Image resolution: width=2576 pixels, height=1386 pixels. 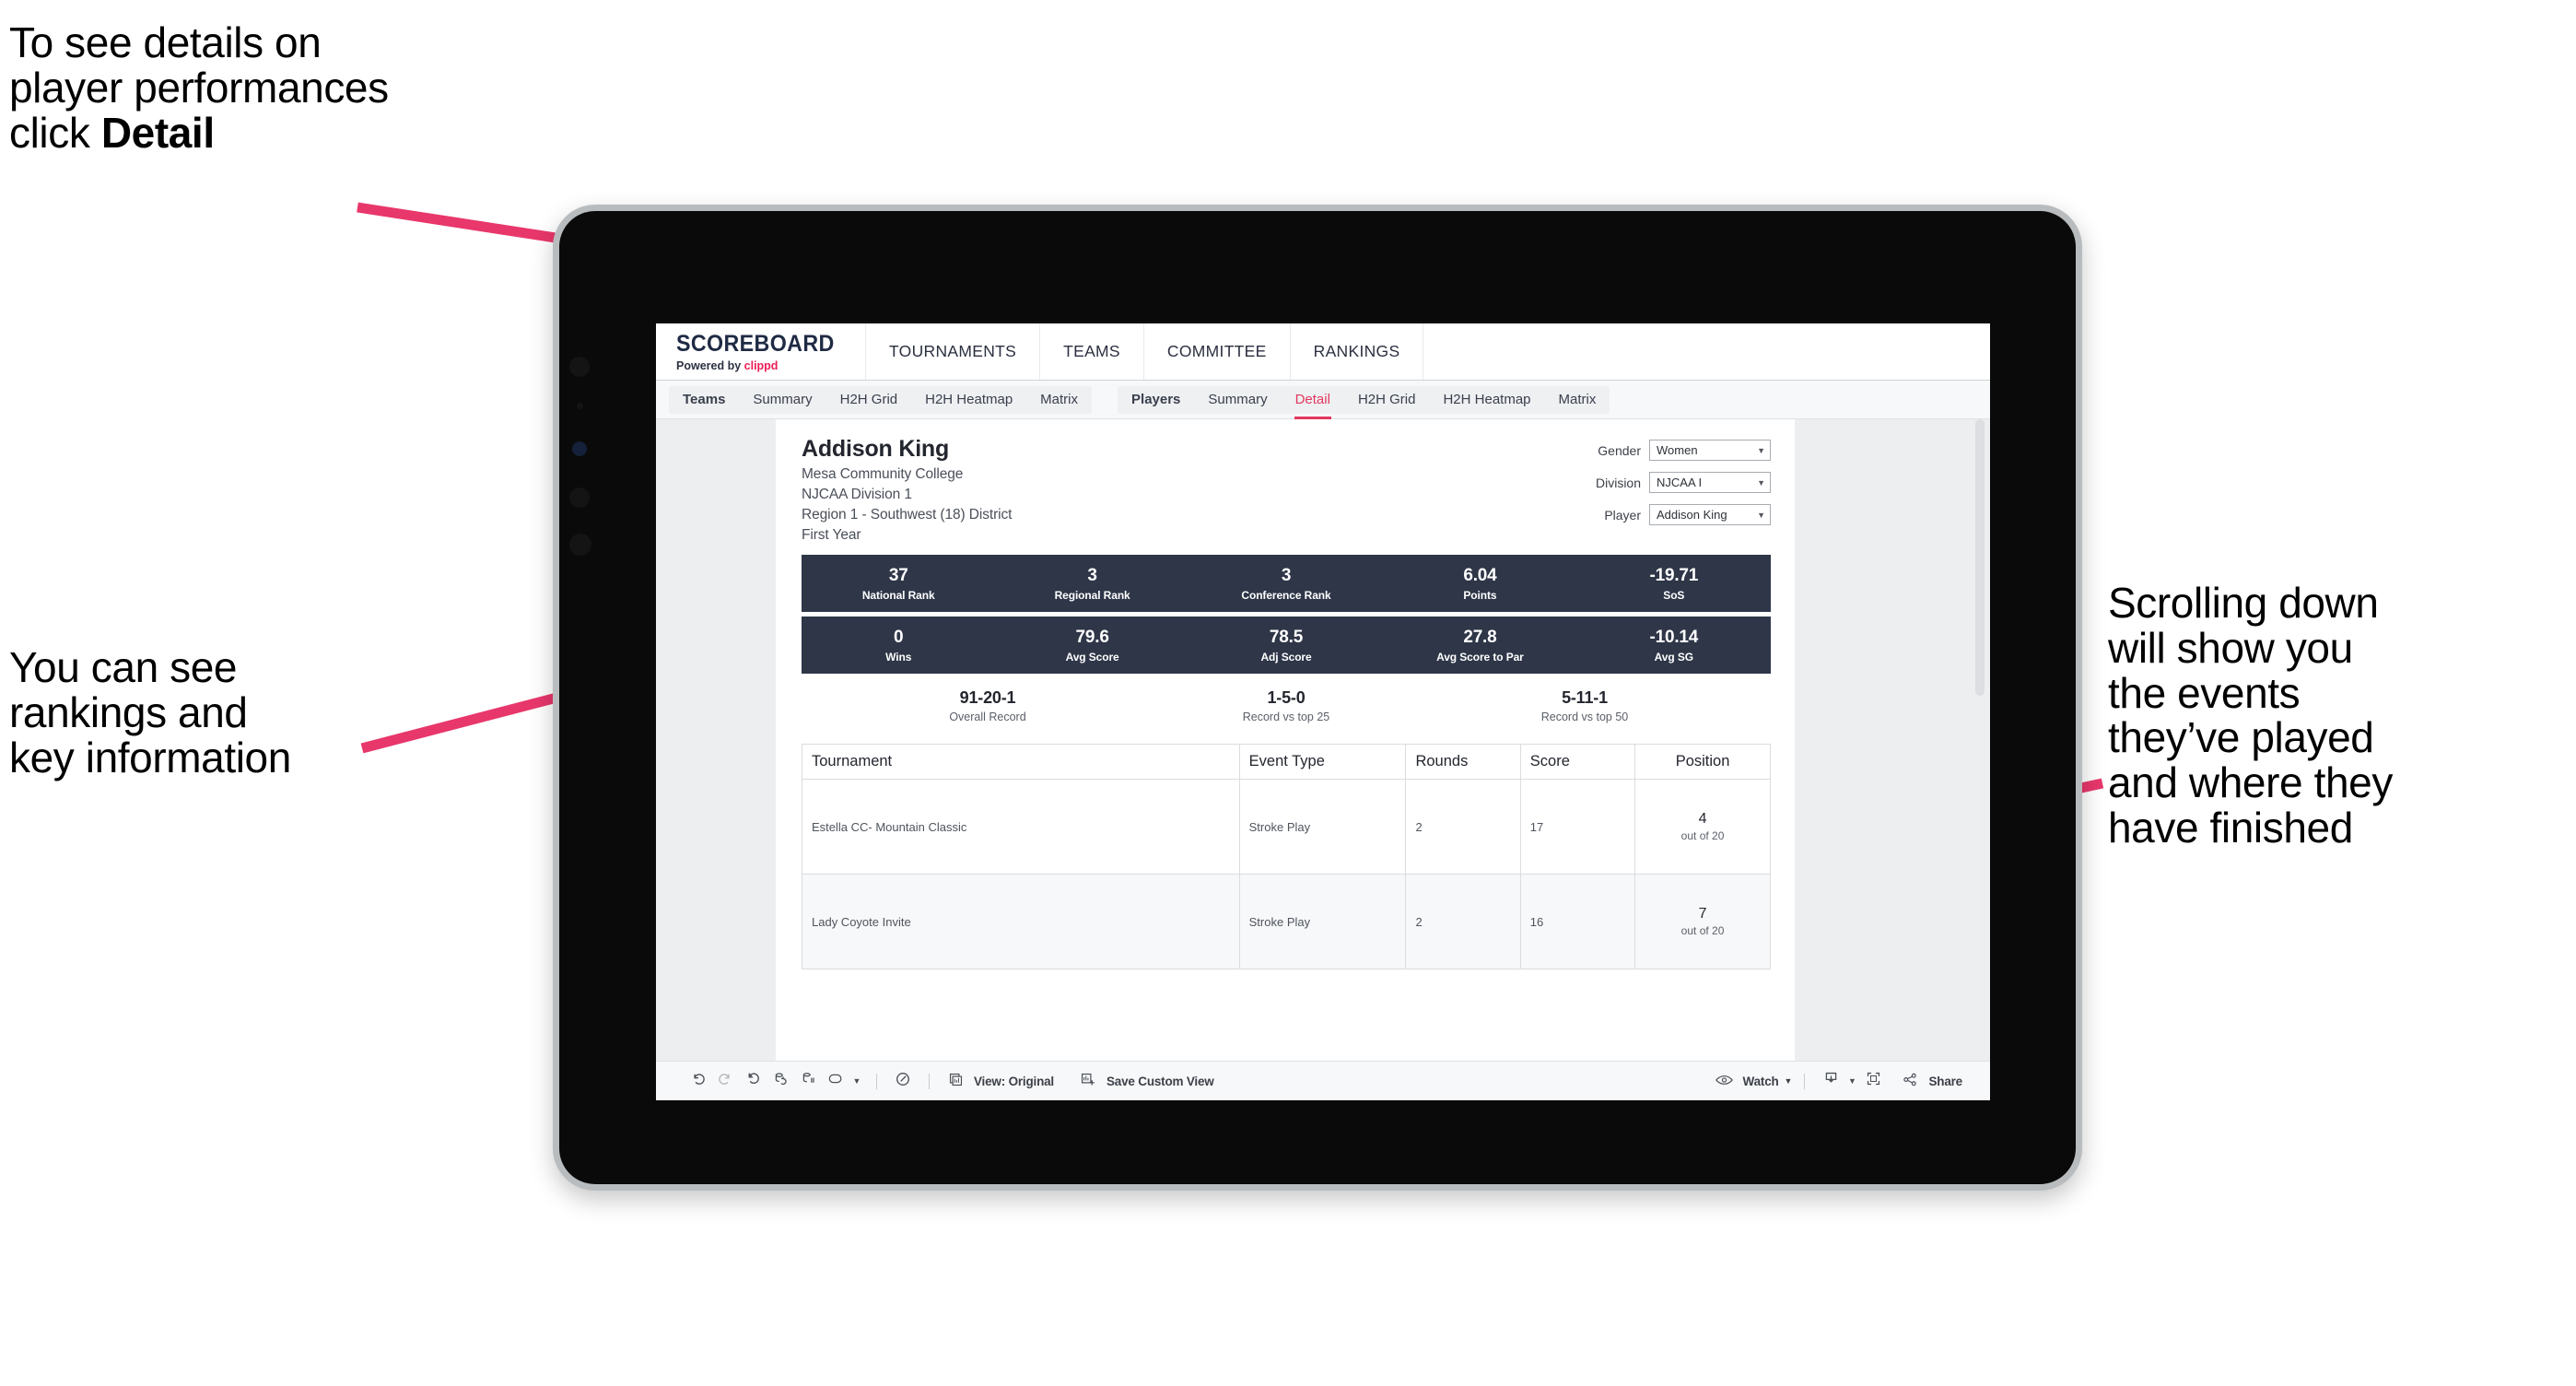 What do you see at coordinates (1387, 400) in the screenshot?
I see `tab-players-h2h-grid: H2H Grid` at bounding box center [1387, 400].